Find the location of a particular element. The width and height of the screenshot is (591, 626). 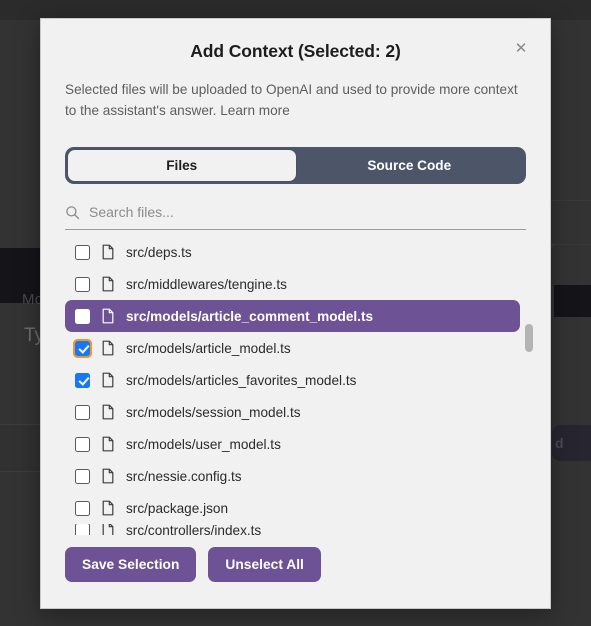

file-name-label: src/deps.ts is located at coordinates (159, 252).